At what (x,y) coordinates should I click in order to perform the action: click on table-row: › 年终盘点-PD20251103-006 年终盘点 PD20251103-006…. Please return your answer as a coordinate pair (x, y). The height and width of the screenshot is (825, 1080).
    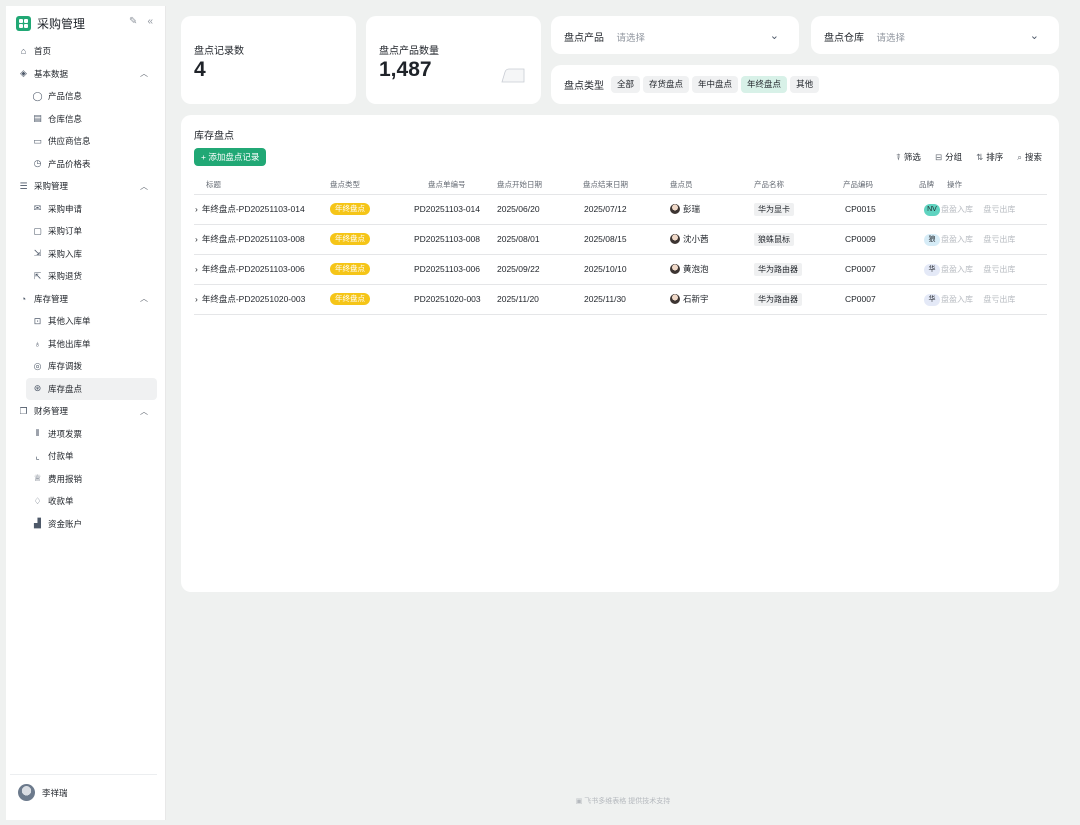
    Looking at the image, I should click on (620, 269).